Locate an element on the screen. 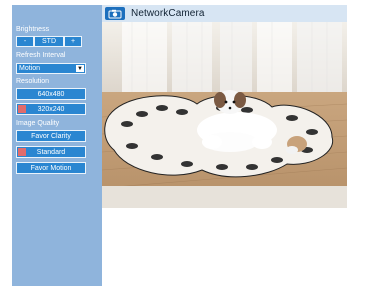 This screenshot has height=286, width=377. brightness-decrease-button: - is located at coordinates (25, 41).